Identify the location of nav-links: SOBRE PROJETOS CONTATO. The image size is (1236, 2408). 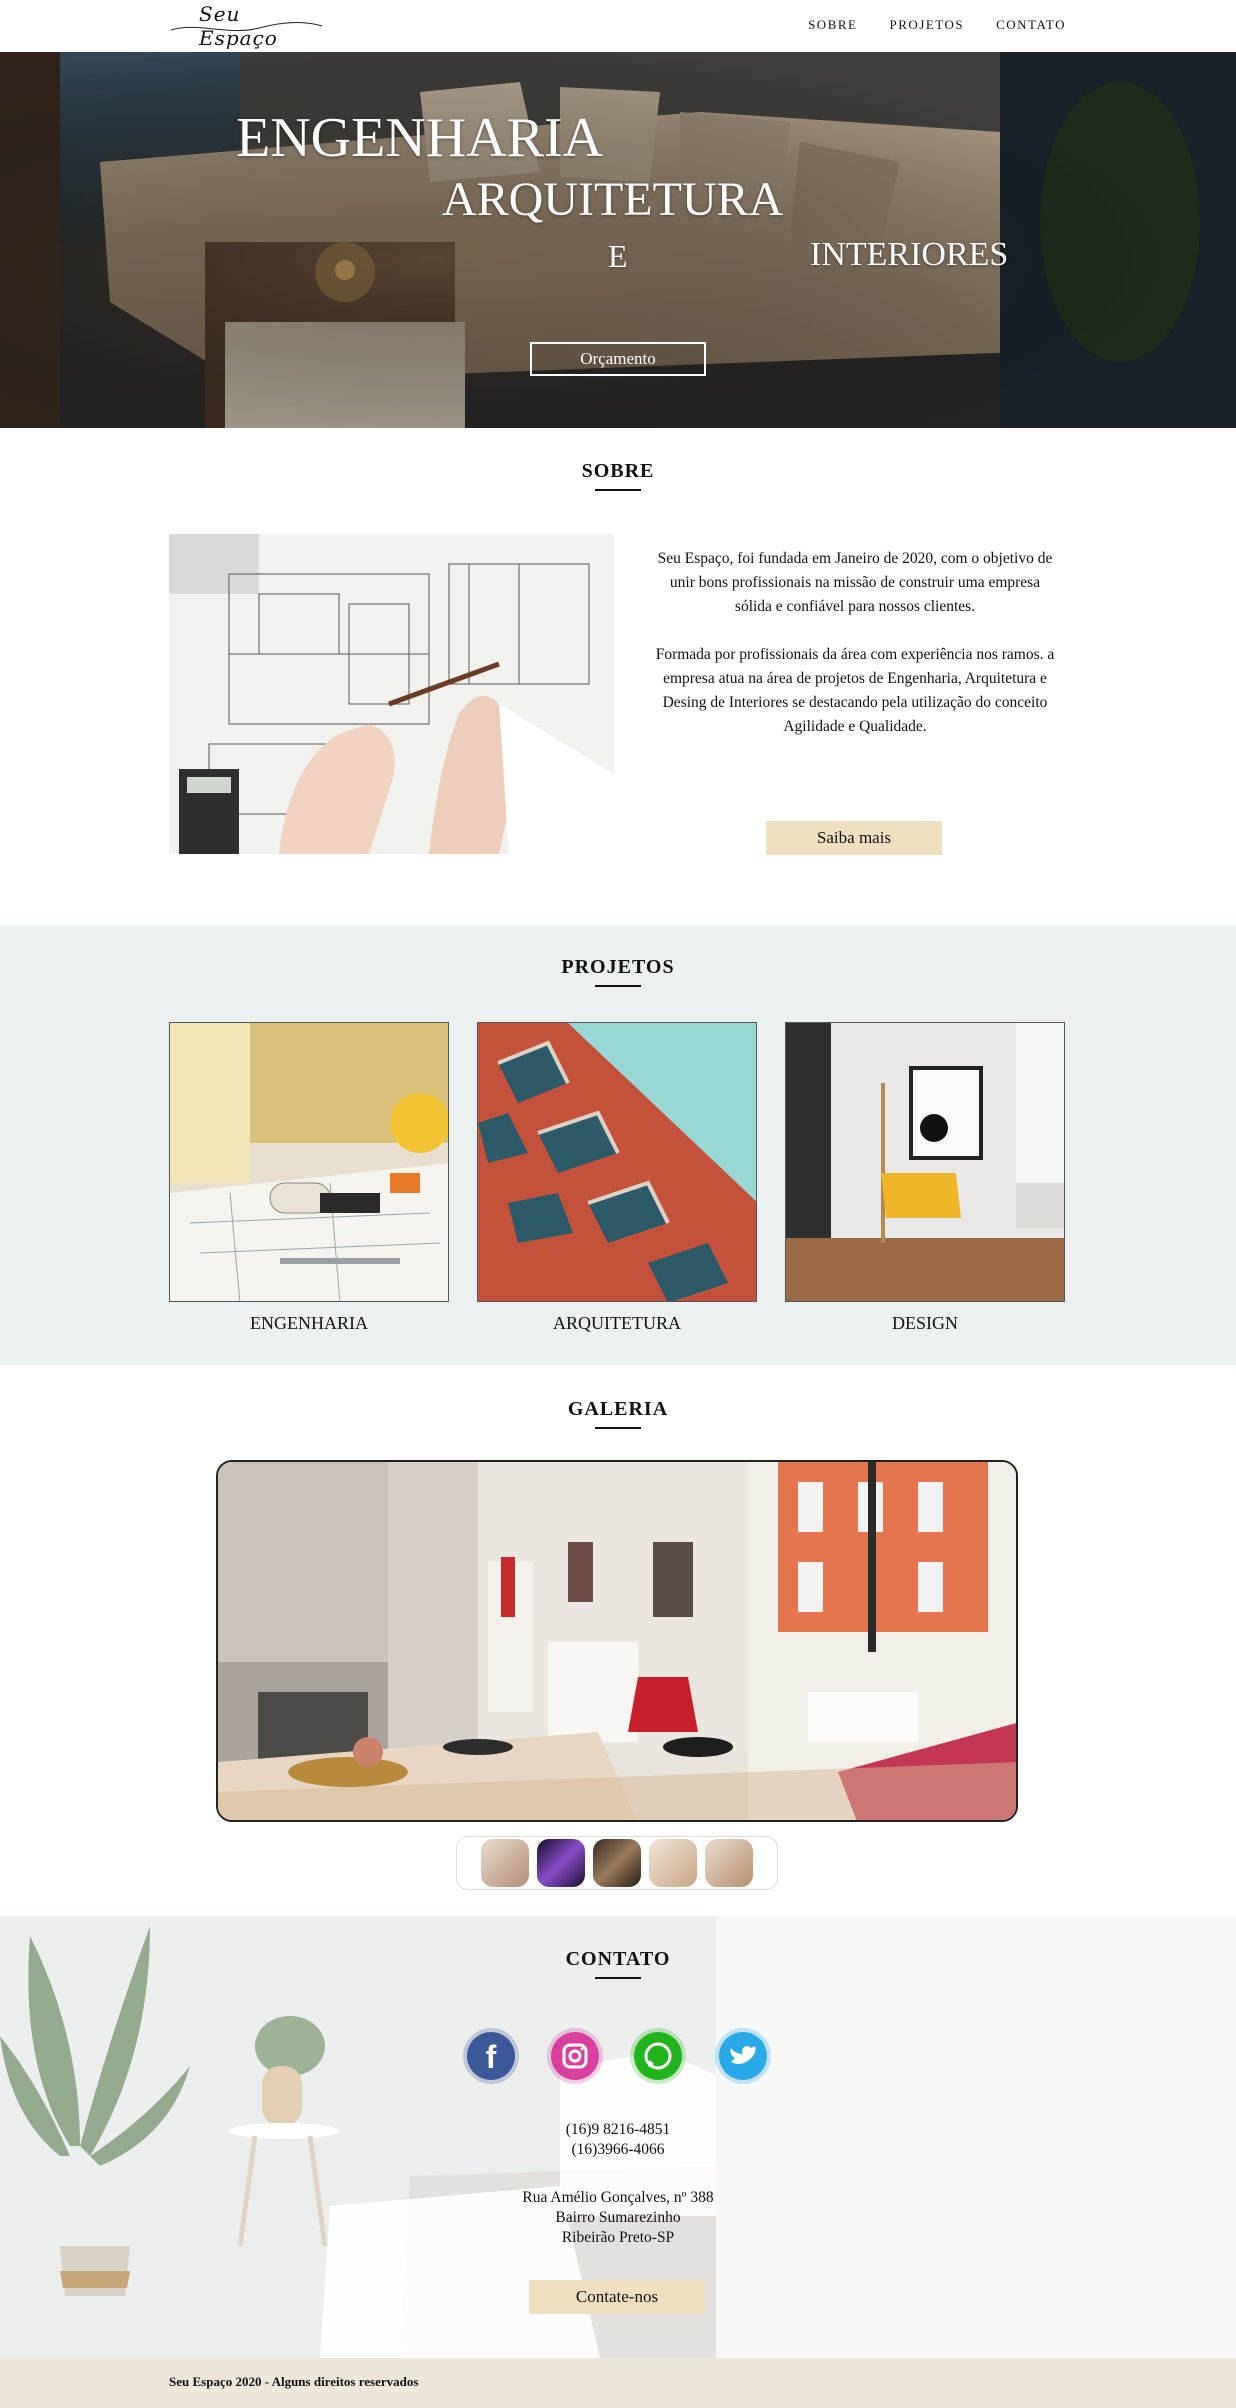
(937, 25).